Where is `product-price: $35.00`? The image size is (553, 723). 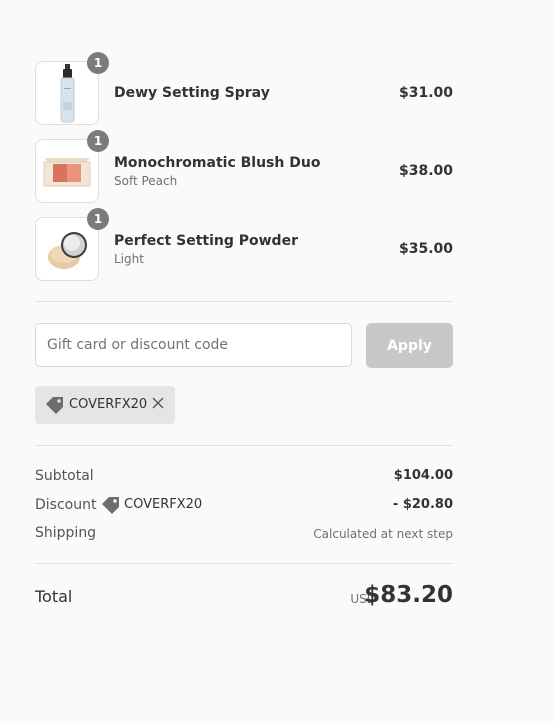 product-price: $35.00 is located at coordinates (425, 249).